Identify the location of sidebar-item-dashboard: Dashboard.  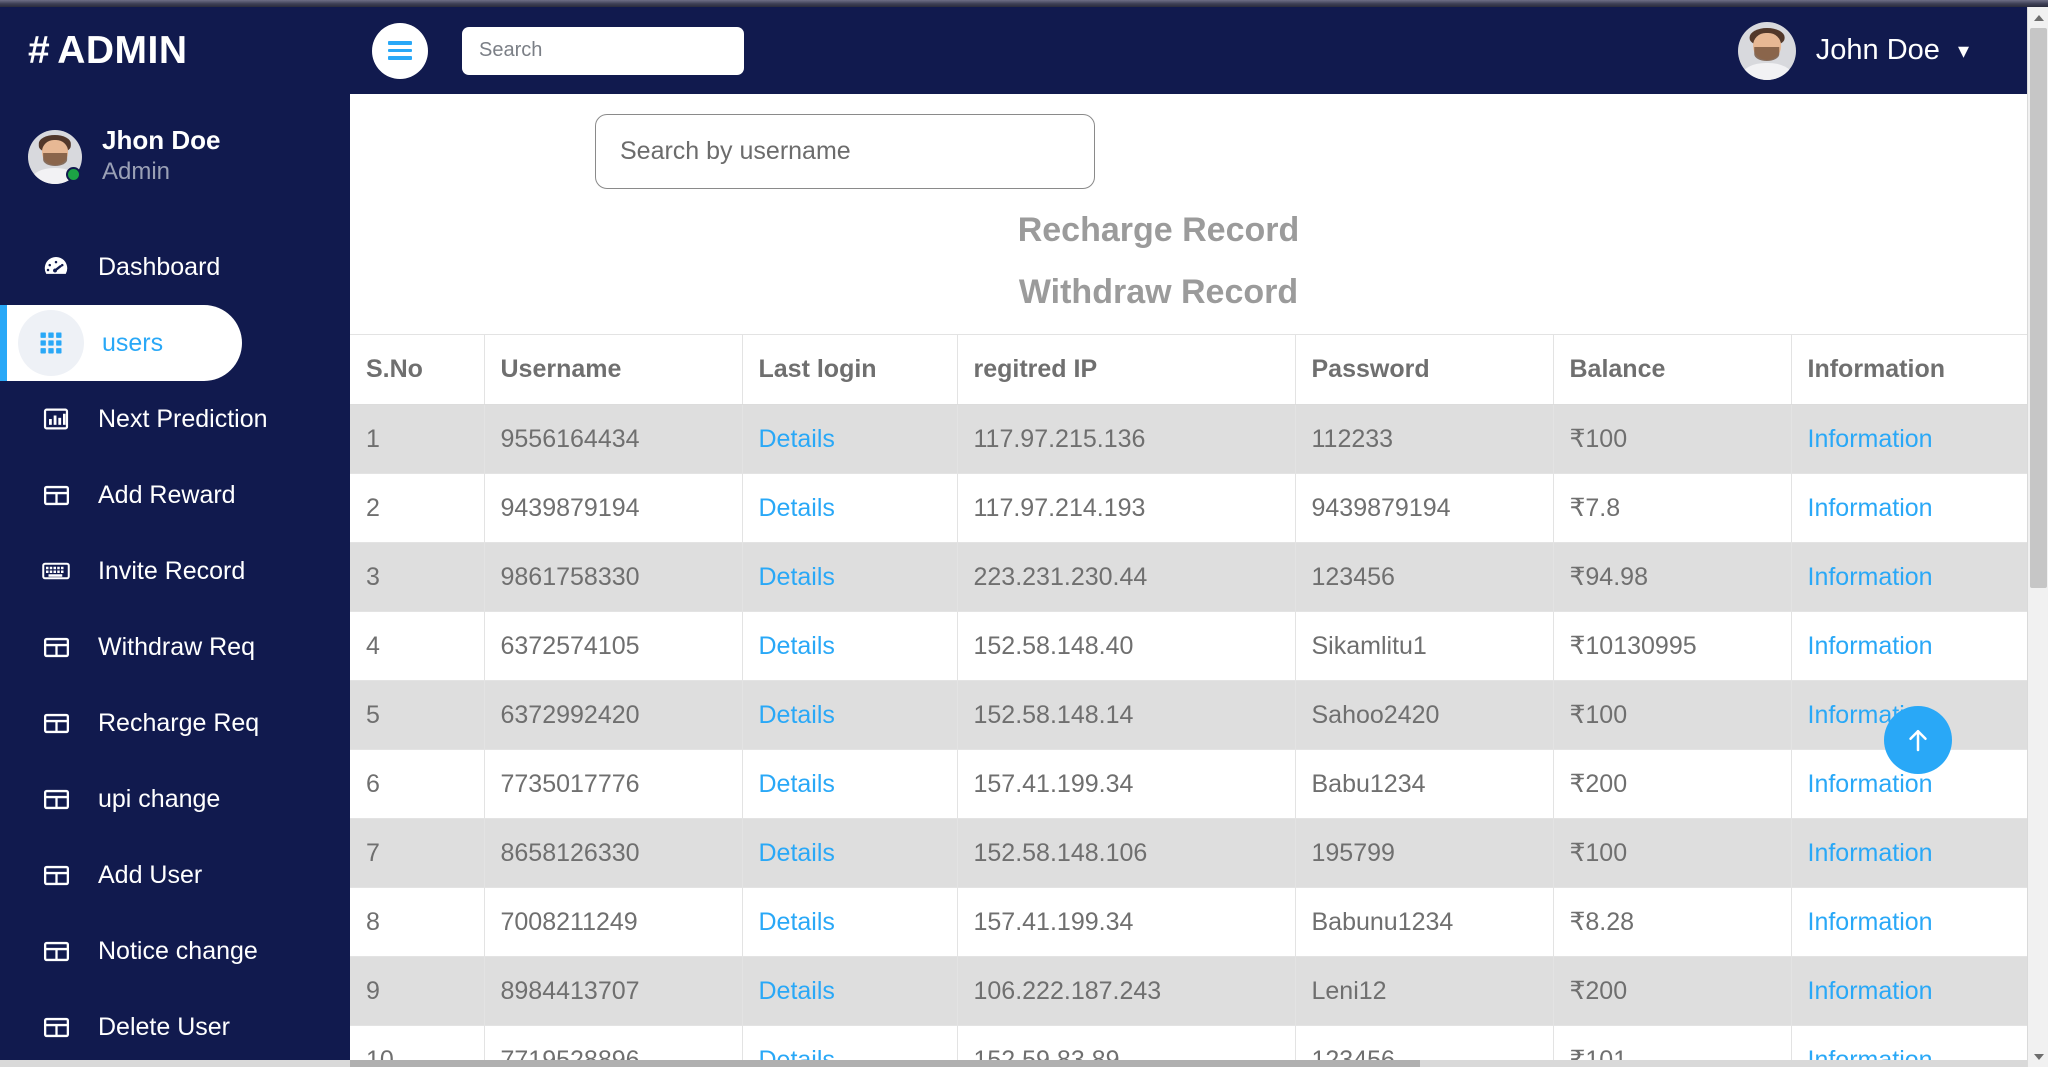
(175, 267).